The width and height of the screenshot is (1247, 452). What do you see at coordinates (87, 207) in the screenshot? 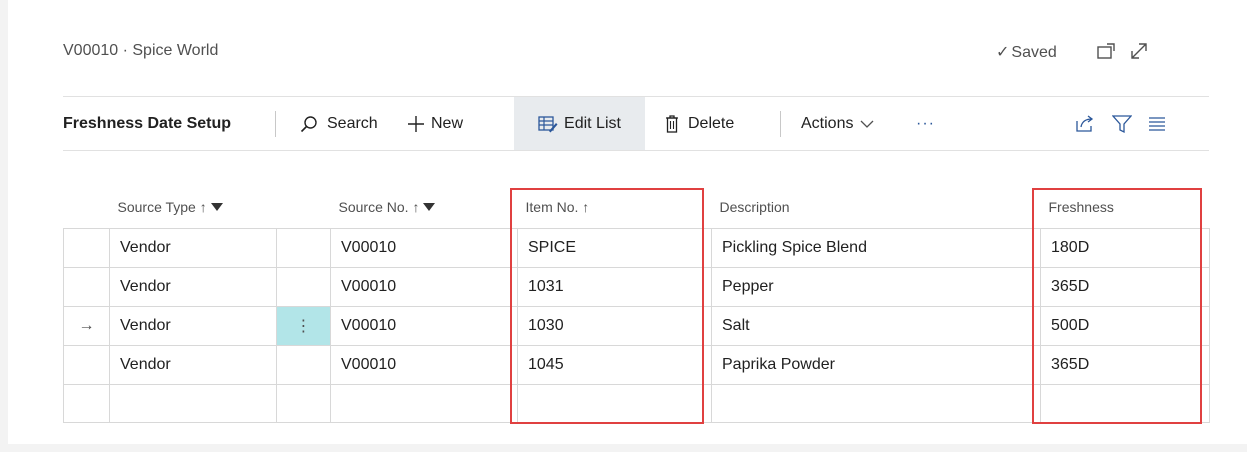
I see `indicator-header` at bounding box center [87, 207].